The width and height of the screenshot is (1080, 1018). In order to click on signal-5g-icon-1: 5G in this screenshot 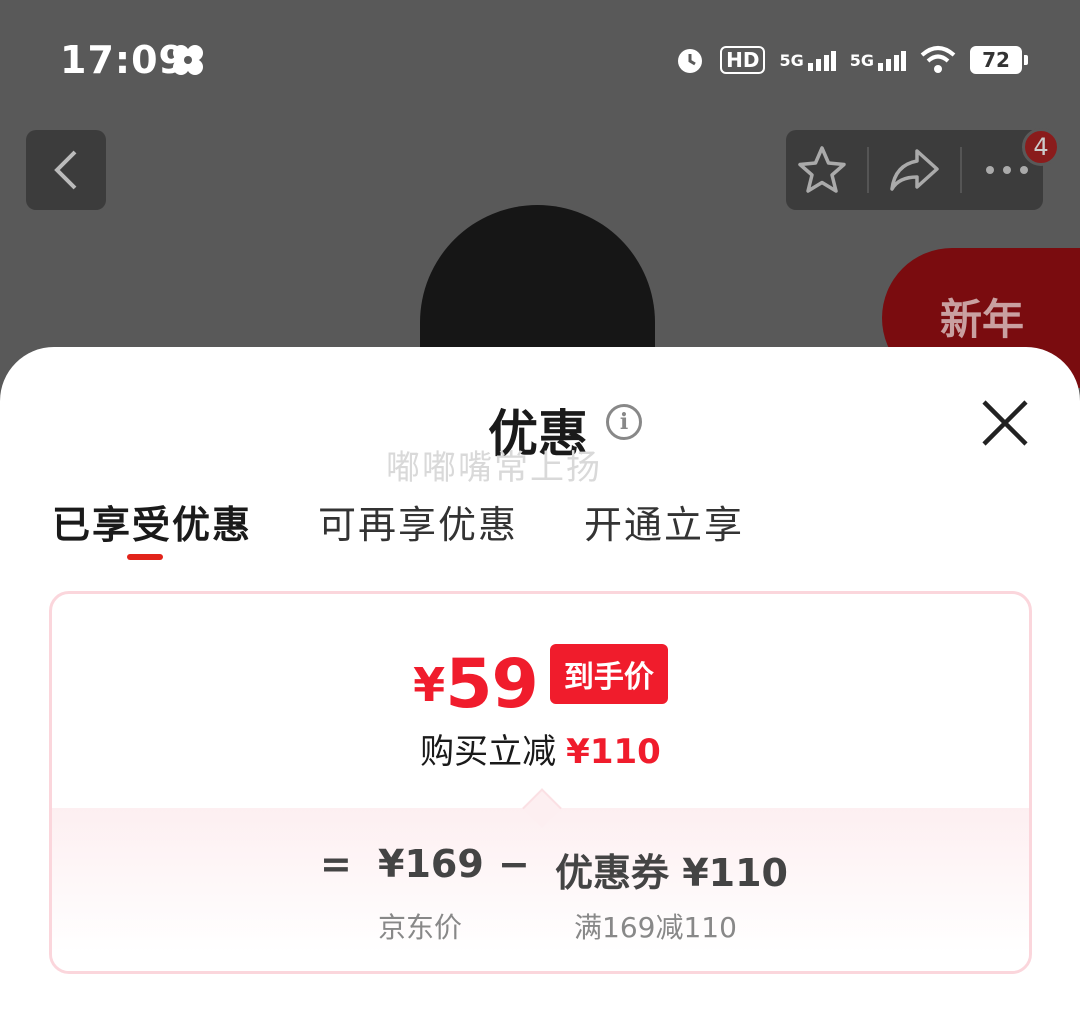, I will do `click(807, 60)`.